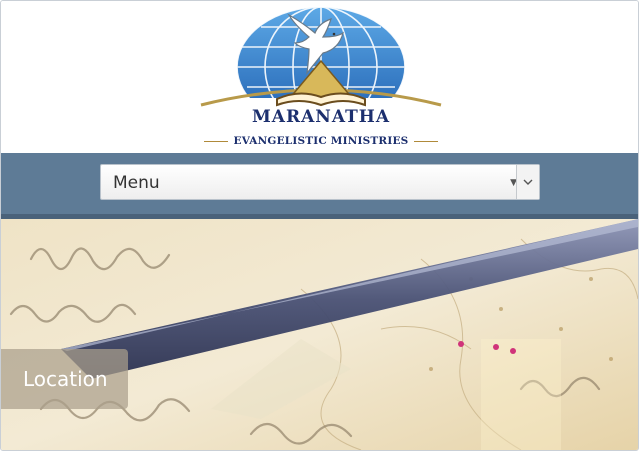 This screenshot has height=451, width=639. Describe the element at coordinates (136, 183) in the screenshot. I see `menu-select-label: Menu` at that location.